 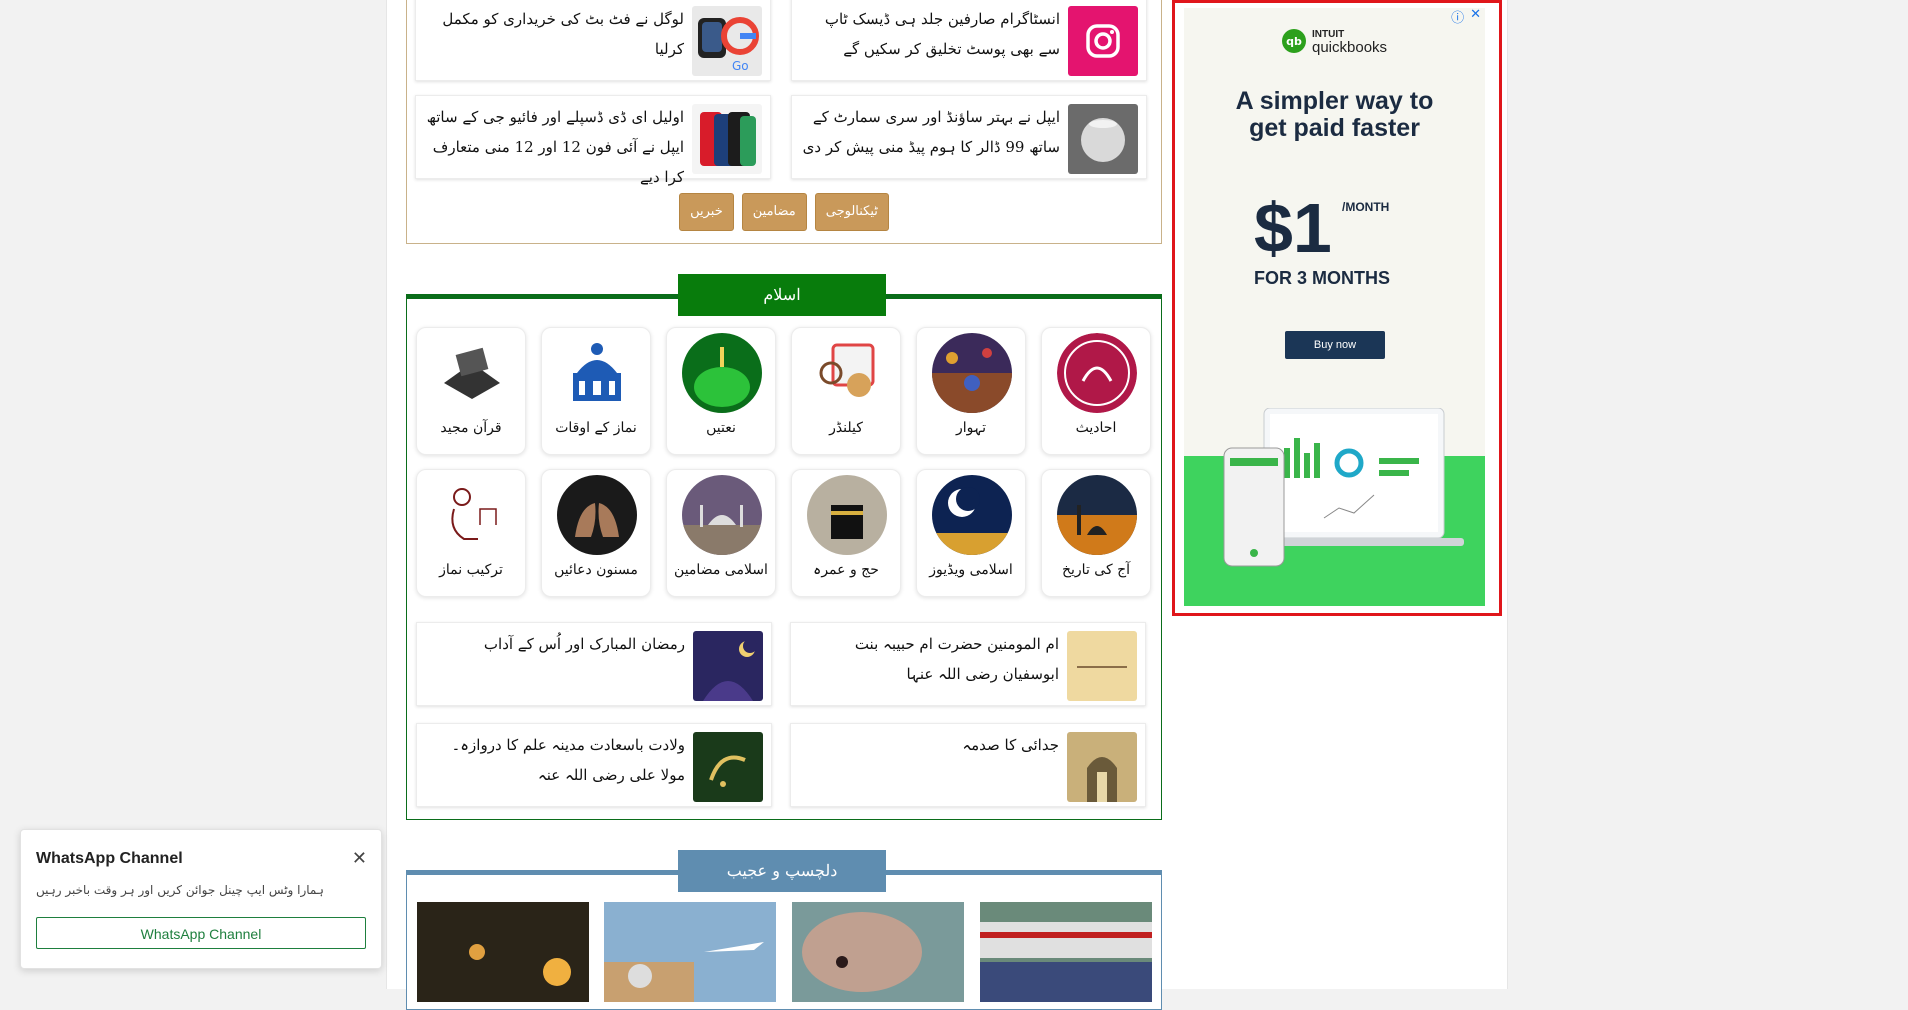 What do you see at coordinates (774, 212) in the screenshot?
I see `tag-button-articles: مضامین` at bounding box center [774, 212].